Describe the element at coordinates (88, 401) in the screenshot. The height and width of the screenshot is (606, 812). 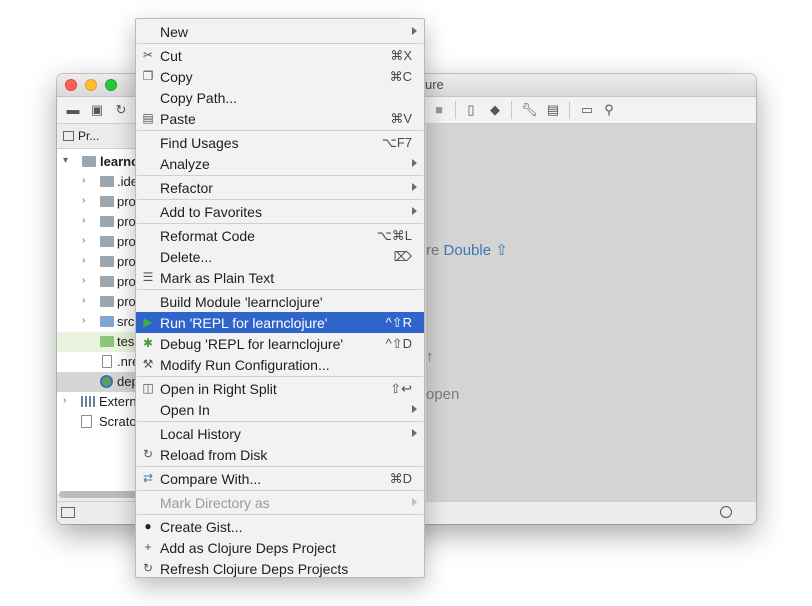
I see `library-icon` at that location.